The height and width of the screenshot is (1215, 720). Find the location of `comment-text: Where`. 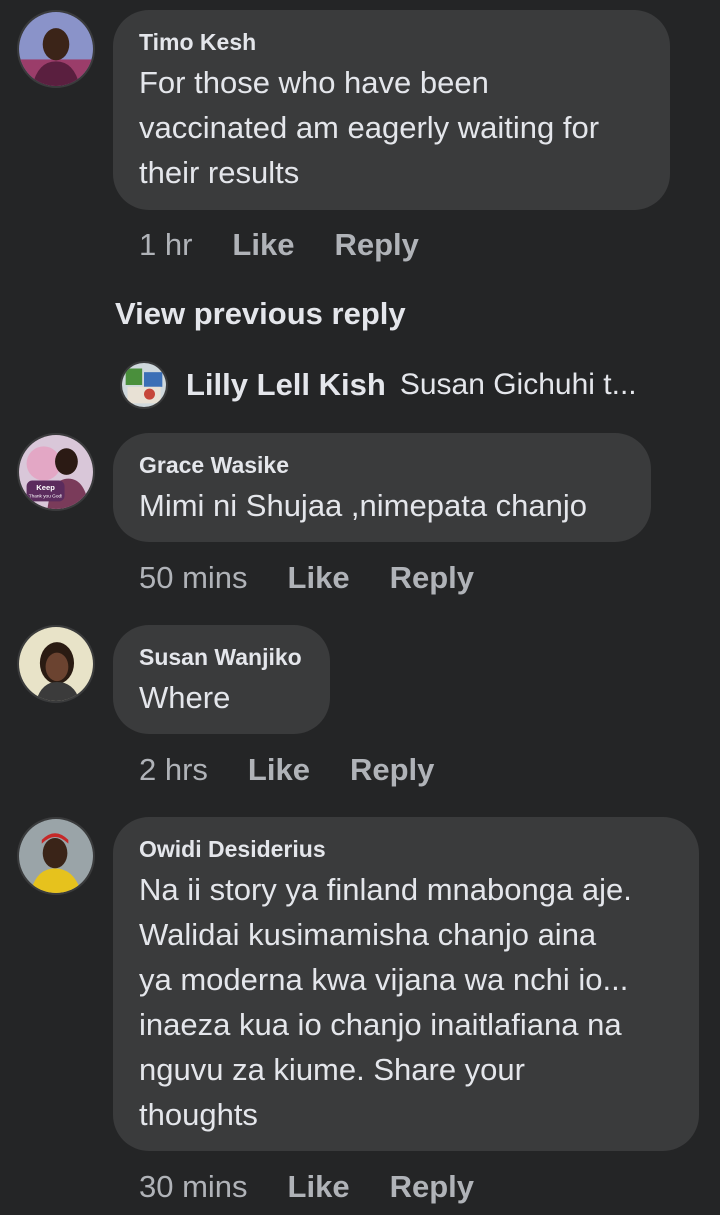

comment-text: Where is located at coordinates (185, 697).